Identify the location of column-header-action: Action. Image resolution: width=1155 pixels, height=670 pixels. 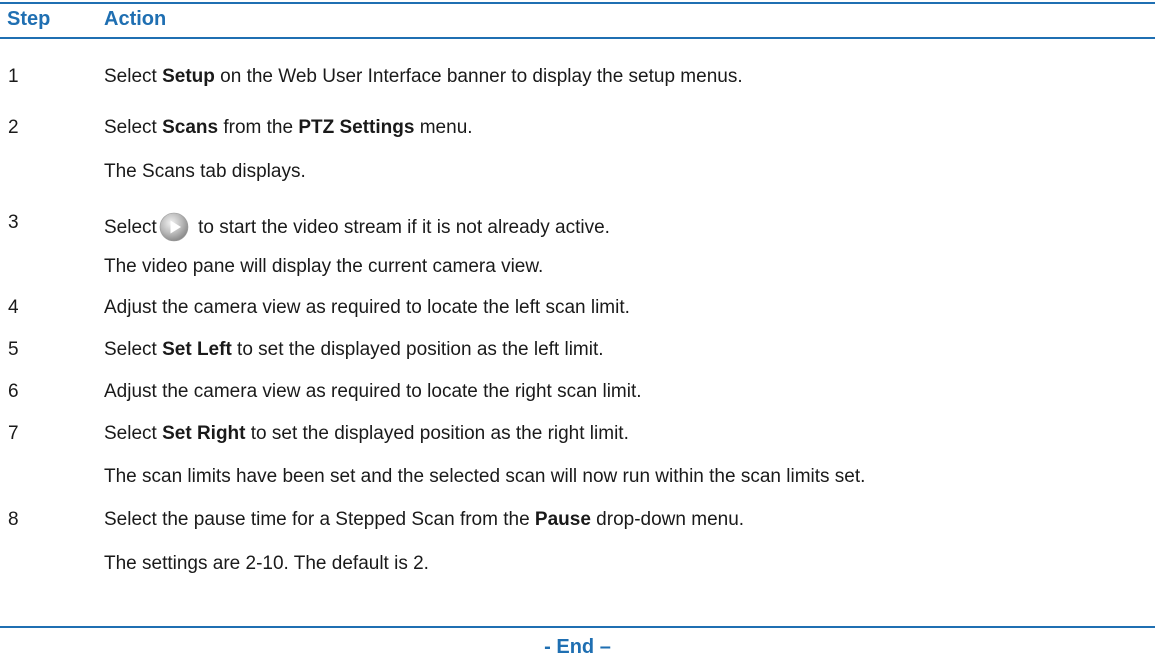
(135, 19).